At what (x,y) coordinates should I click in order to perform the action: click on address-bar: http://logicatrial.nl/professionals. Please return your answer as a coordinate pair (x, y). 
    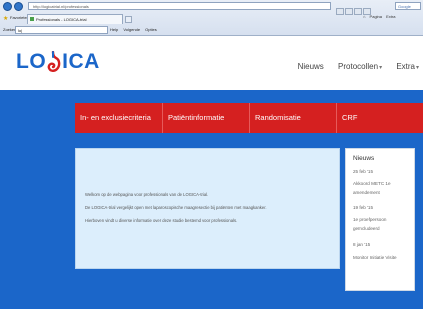
    Looking at the image, I should click on (179, 6).